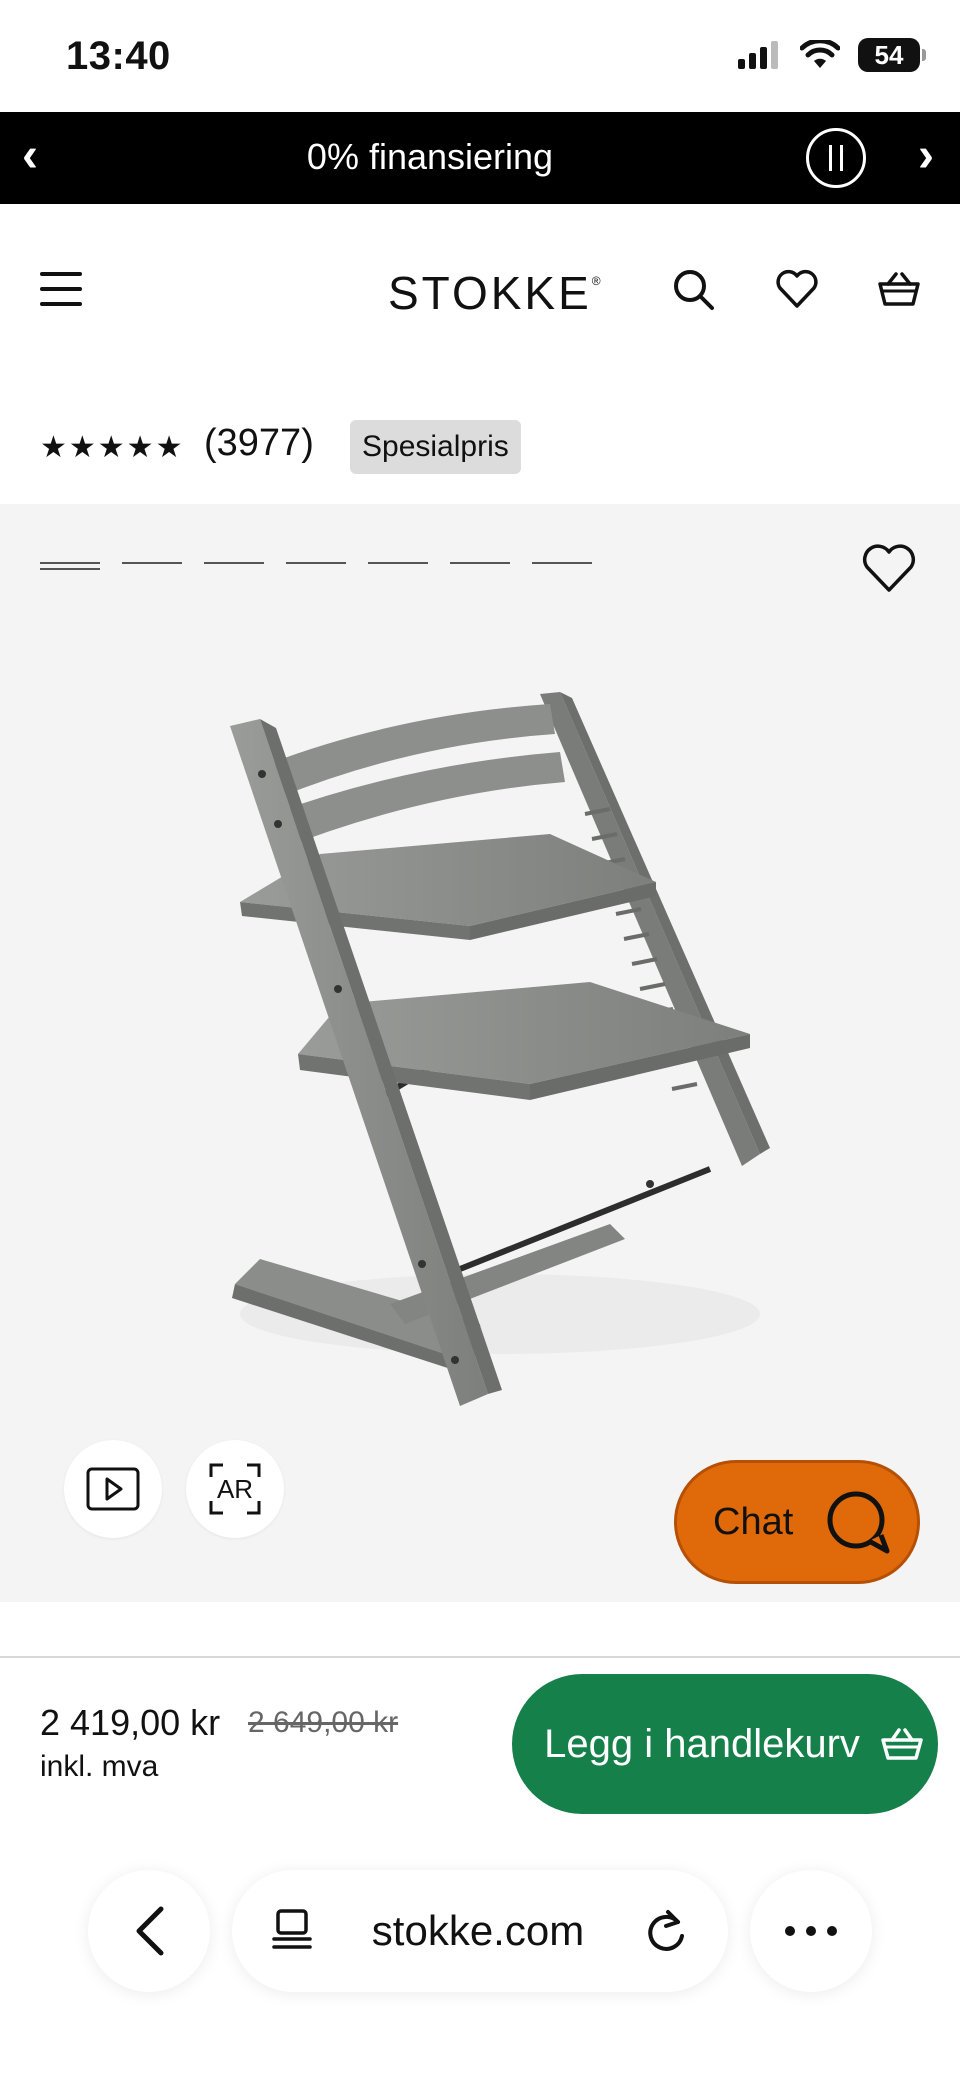 The height and width of the screenshot is (2079, 960). What do you see at coordinates (430, 157) in the screenshot?
I see `promo-text: 0% finansiering` at bounding box center [430, 157].